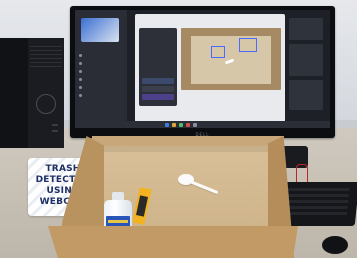 Image resolution: width=357 pixels, height=258 pixels. I want to click on box-front-wall, so click(173, 242).